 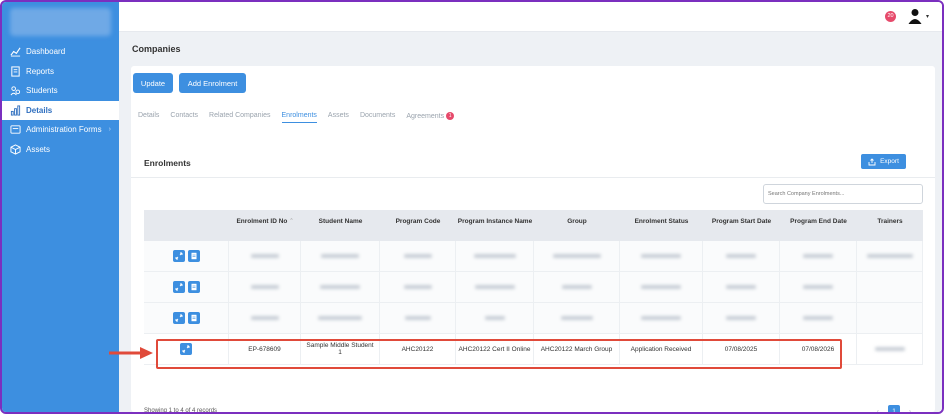 What do you see at coordinates (186, 225) in the screenshot?
I see `column-header-actions` at bounding box center [186, 225].